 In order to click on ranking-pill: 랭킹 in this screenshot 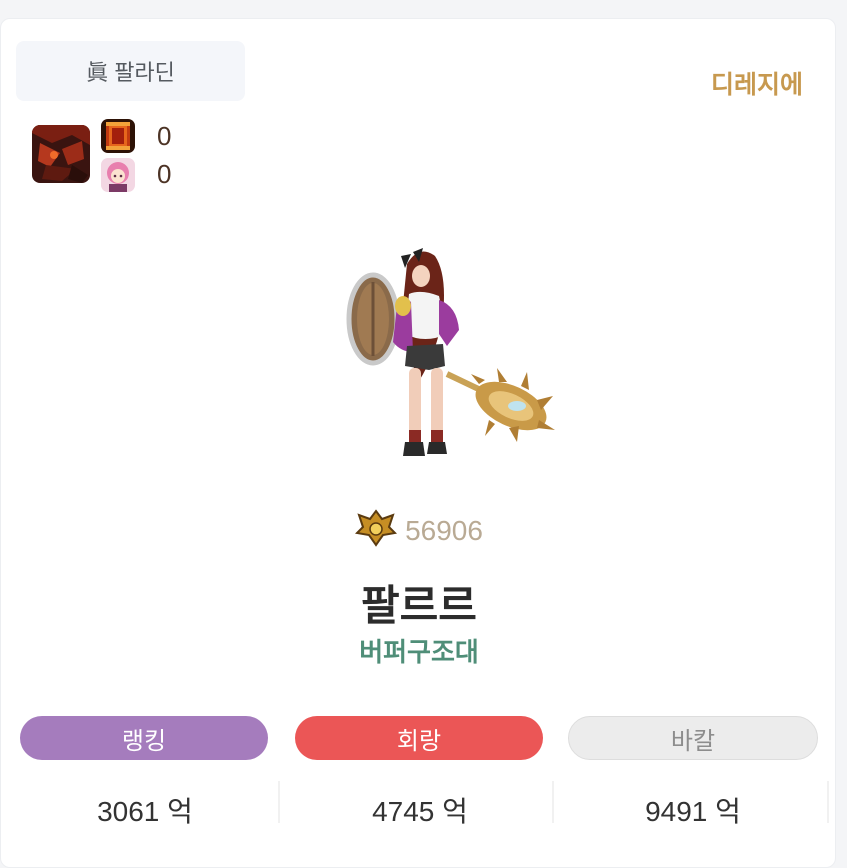, I will do `click(144, 738)`.